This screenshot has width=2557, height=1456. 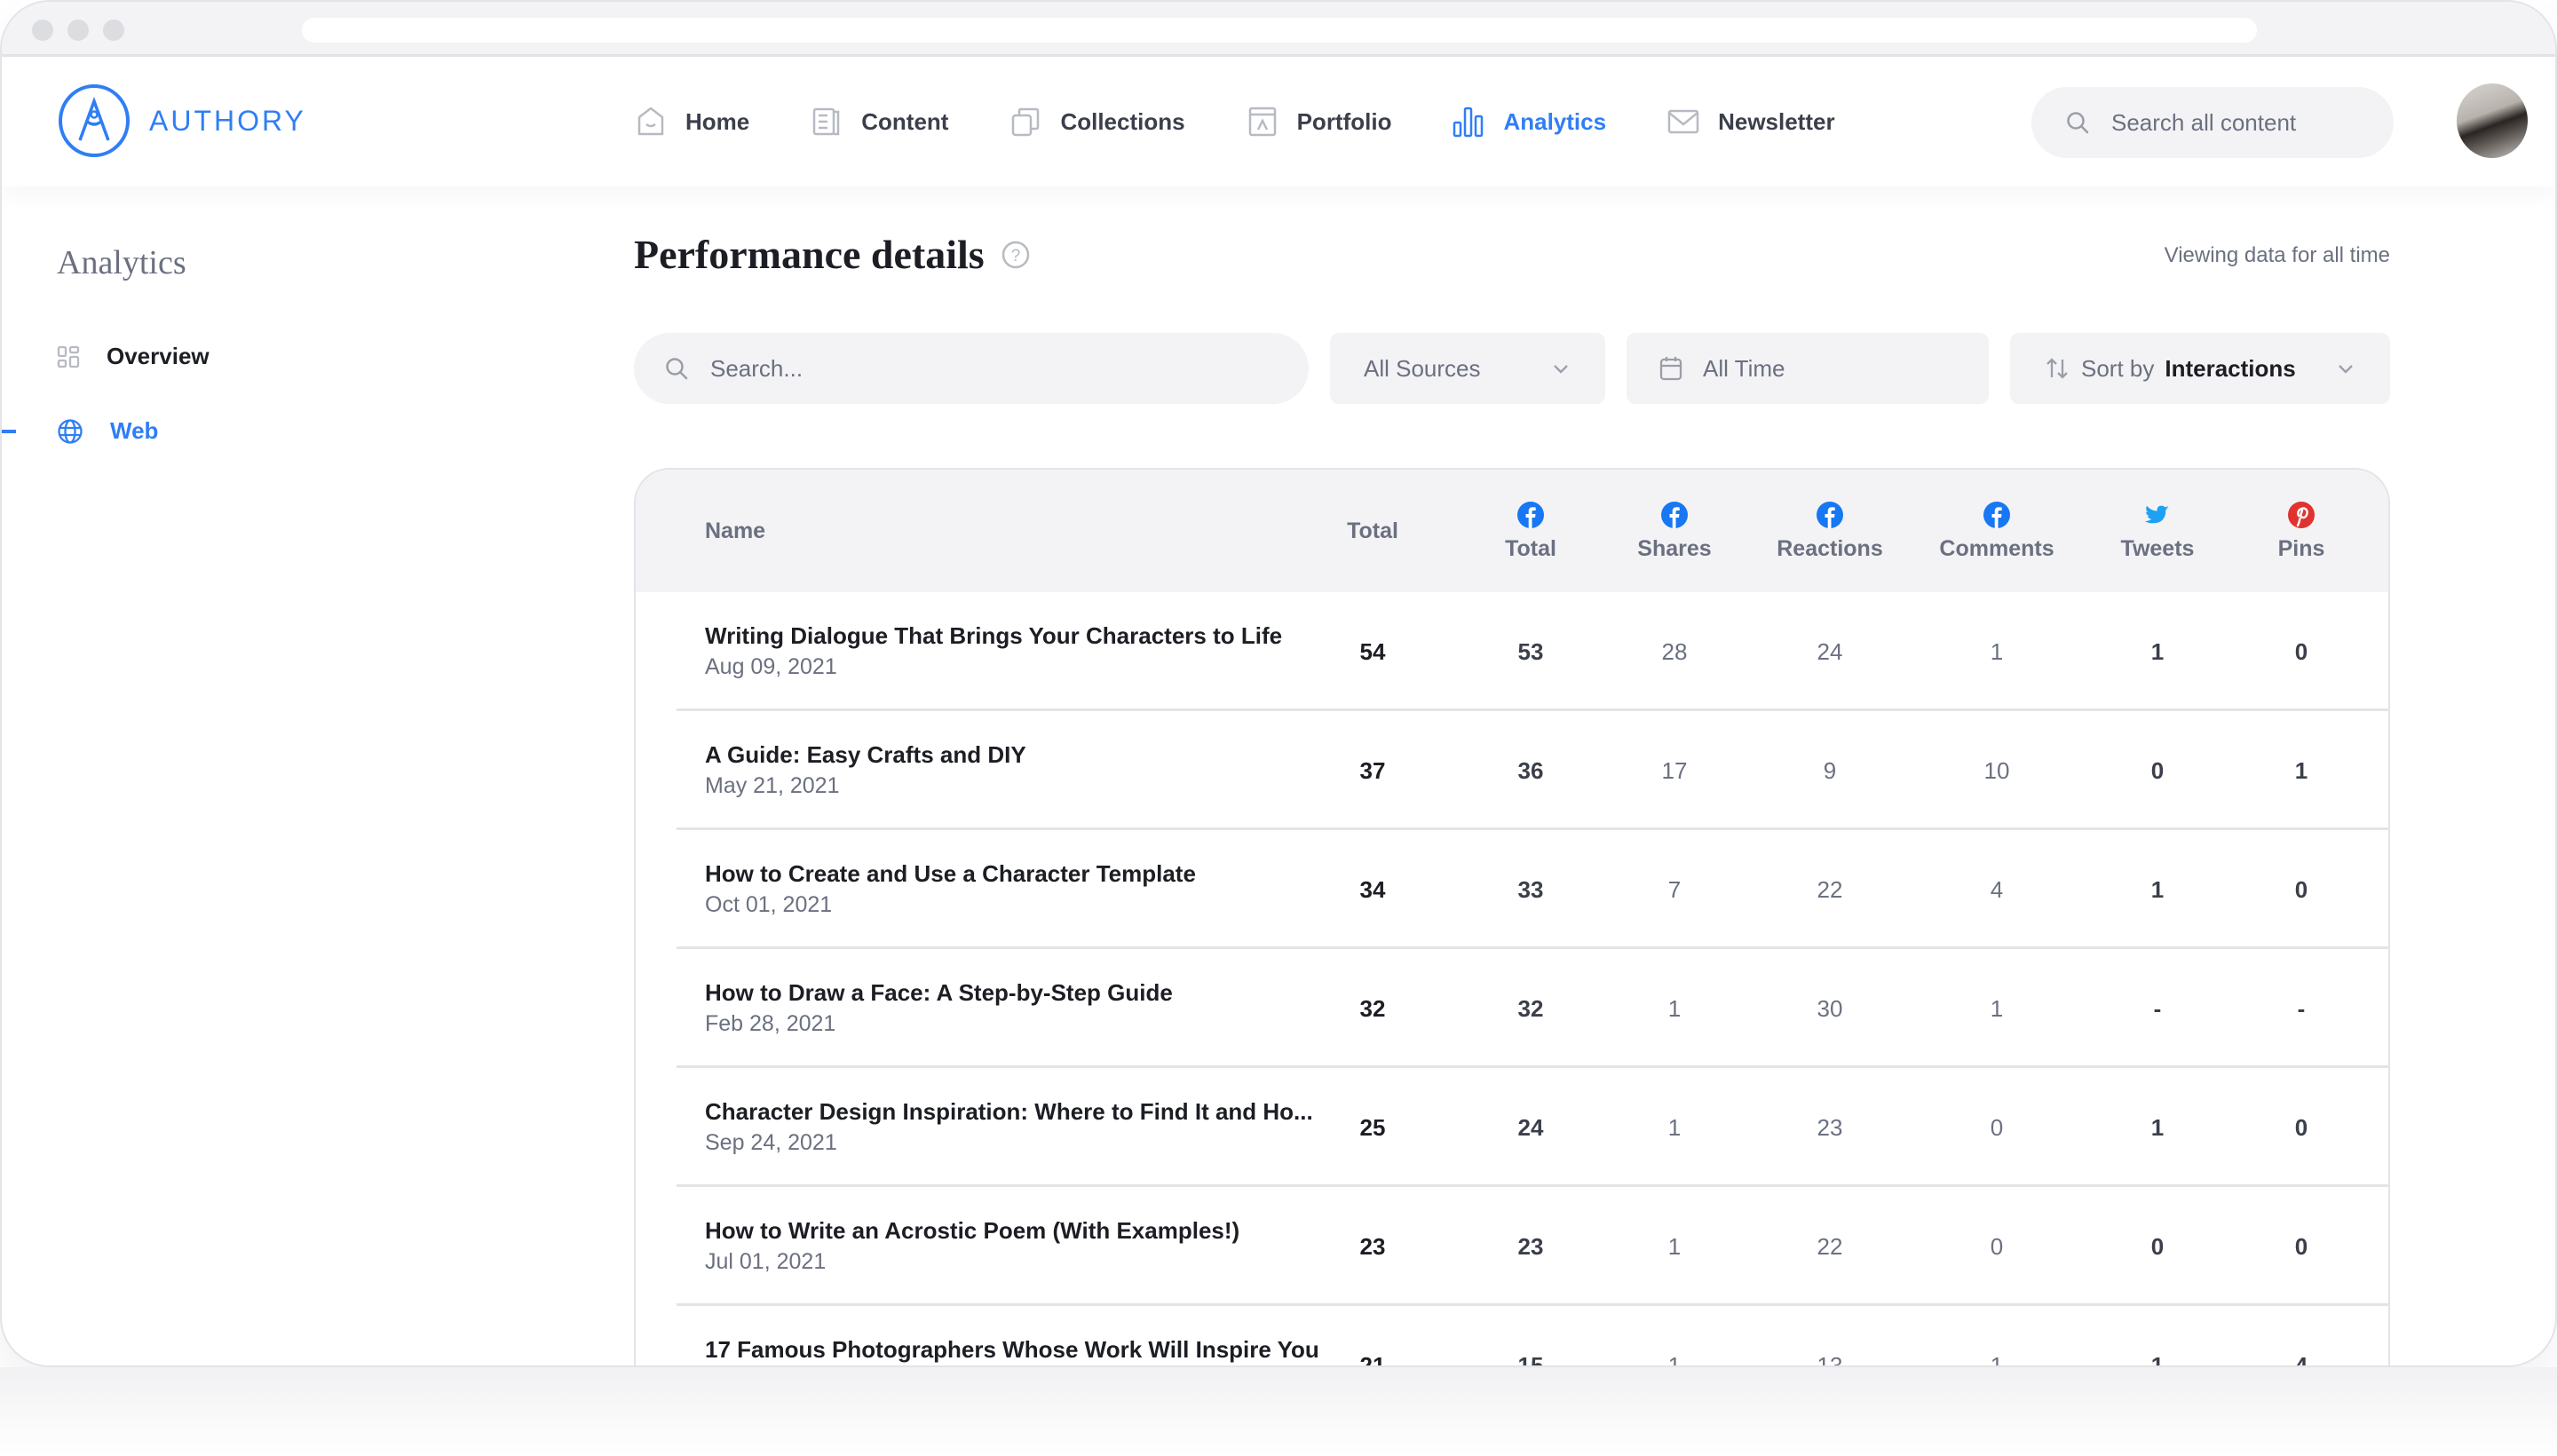 I want to click on cell-fb-total: 23, so click(x=1530, y=1246).